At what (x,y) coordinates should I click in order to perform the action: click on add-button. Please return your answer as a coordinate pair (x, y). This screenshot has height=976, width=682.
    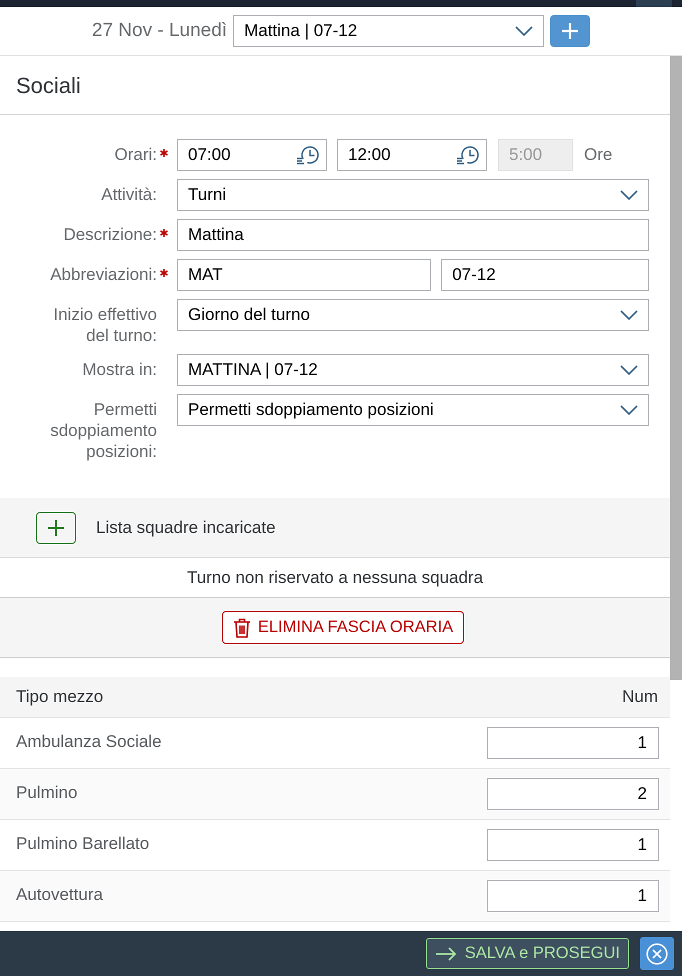
    Looking at the image, I should click on (570, 31).